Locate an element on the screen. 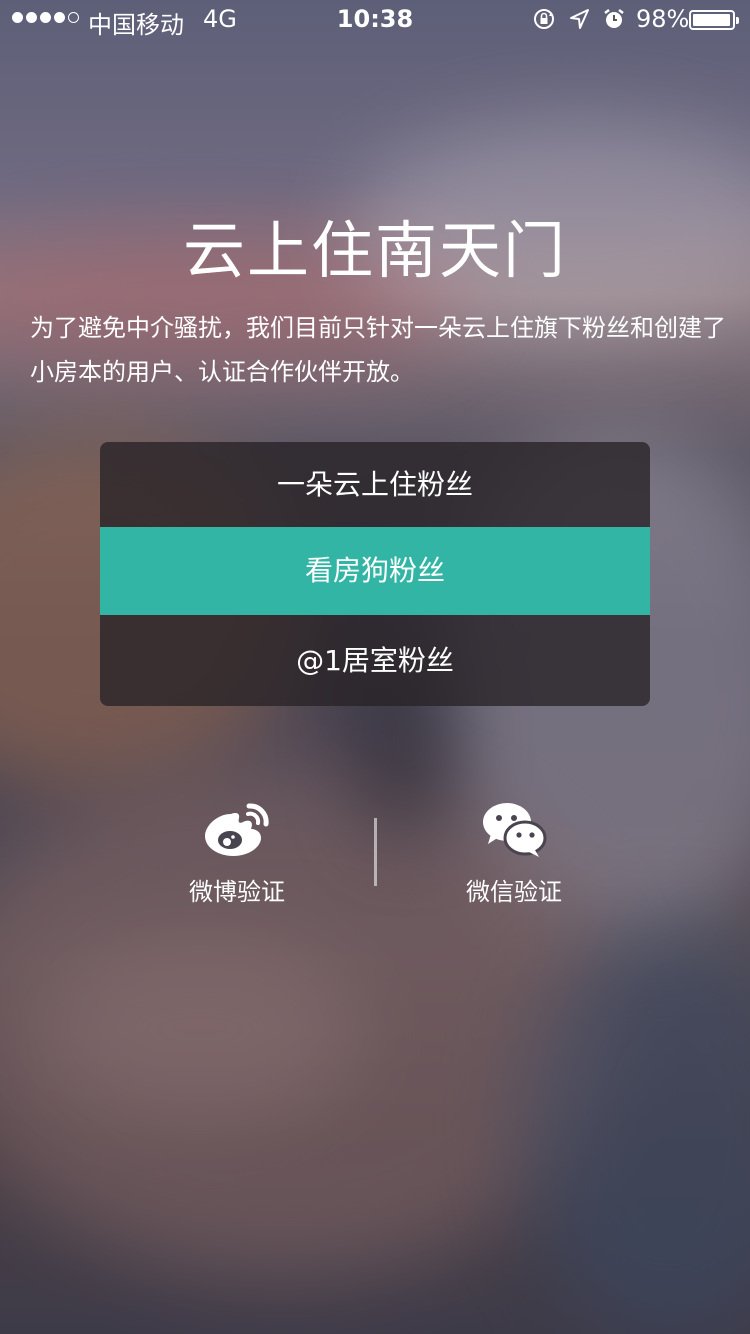  verify-divider is located at coordinates (375, 852).